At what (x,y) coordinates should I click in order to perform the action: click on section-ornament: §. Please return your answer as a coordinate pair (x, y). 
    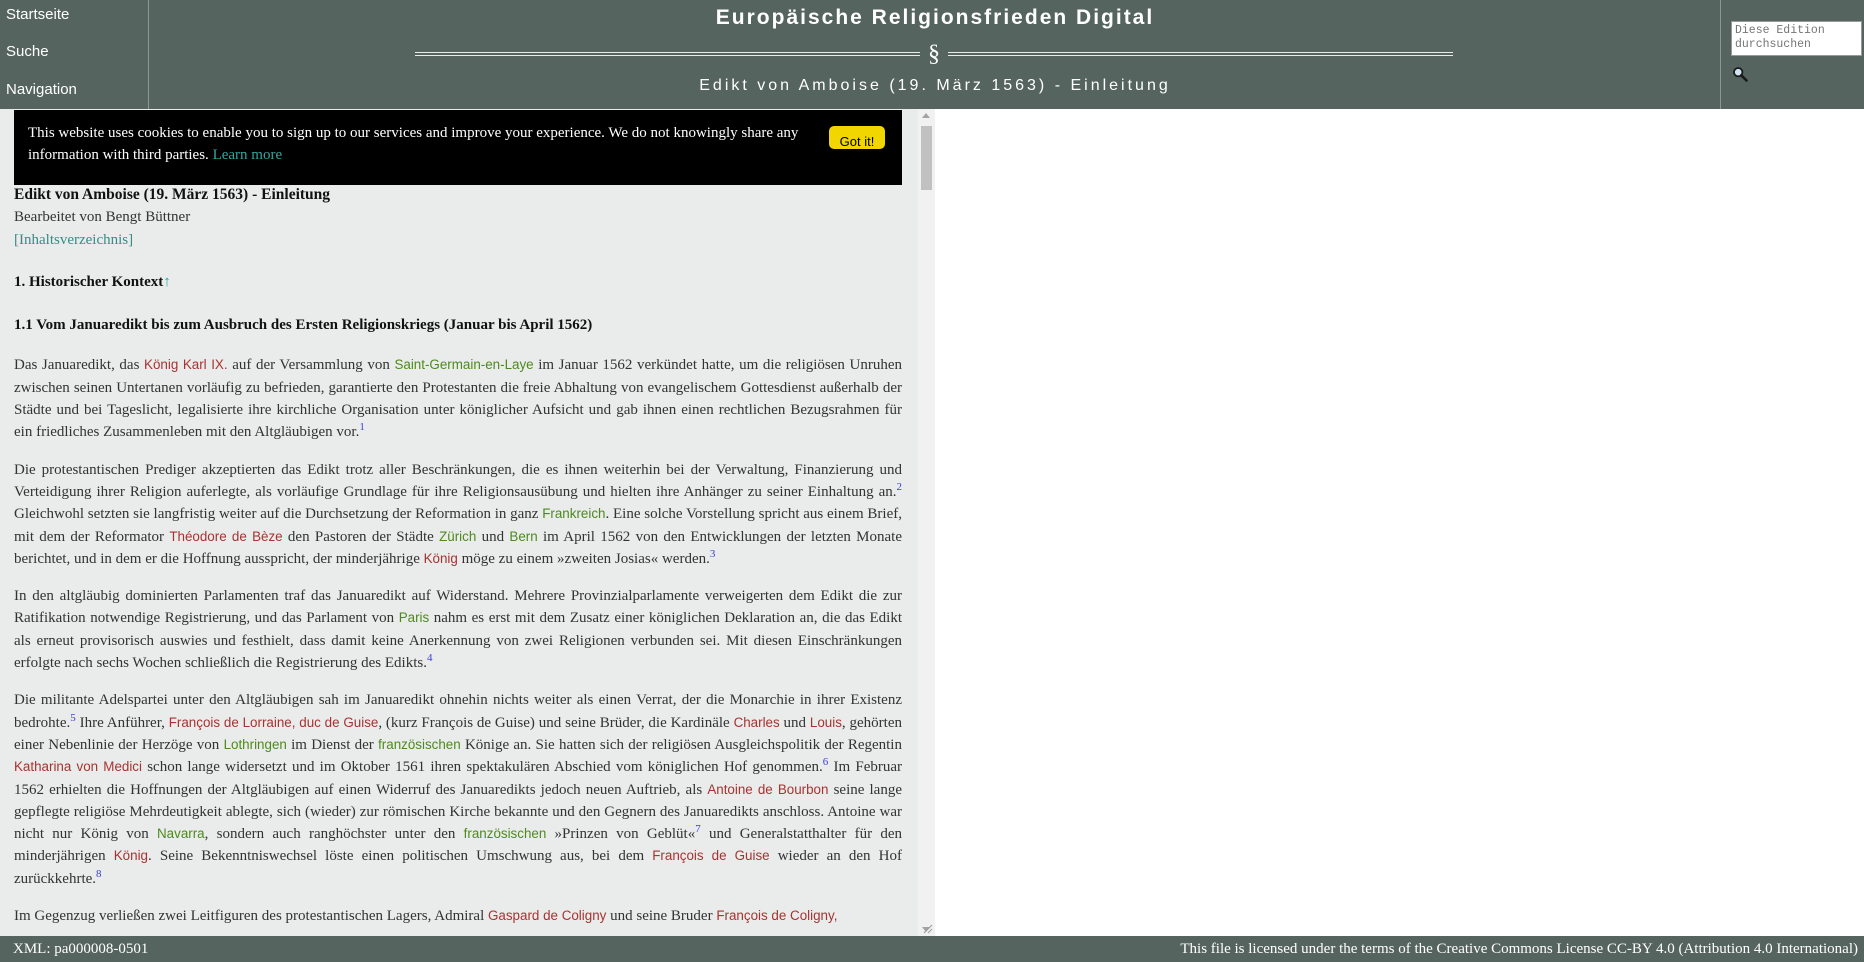
    Looking at the image, I should click on (934, 54).